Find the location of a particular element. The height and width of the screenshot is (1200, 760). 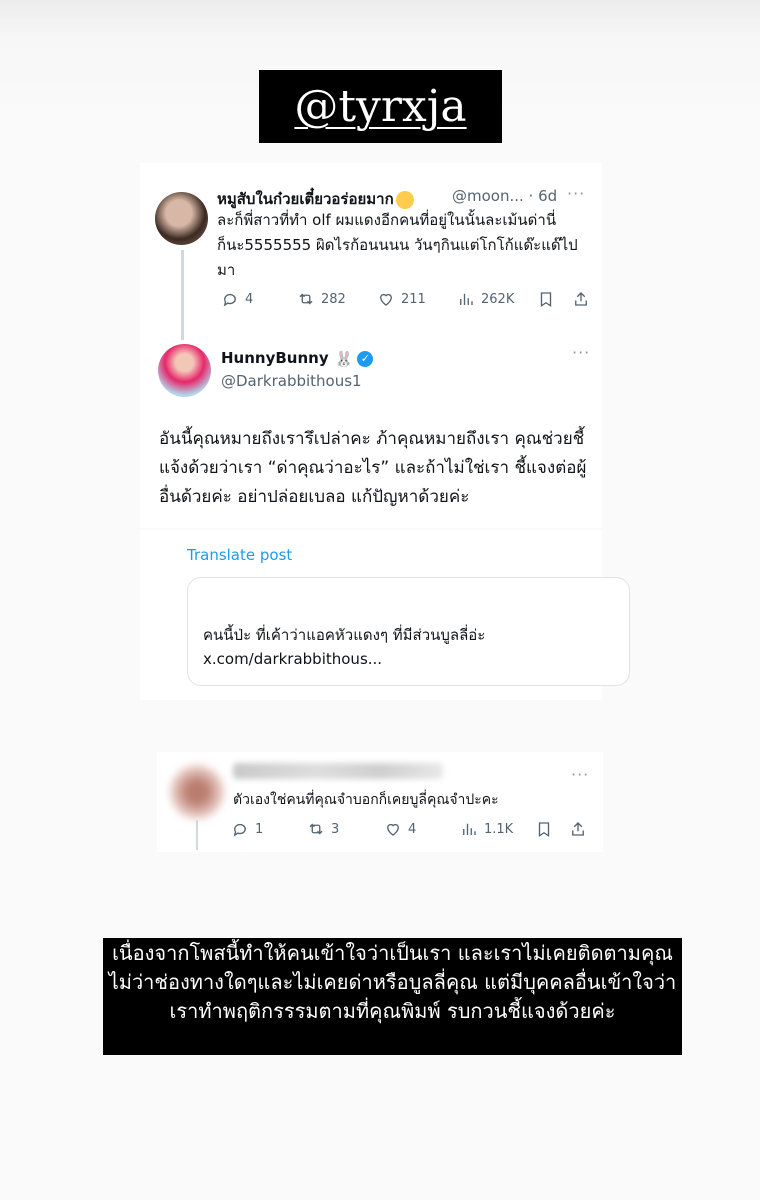

post2-handle: @Darkrabbithous1 is located at coordinates (291, 381).